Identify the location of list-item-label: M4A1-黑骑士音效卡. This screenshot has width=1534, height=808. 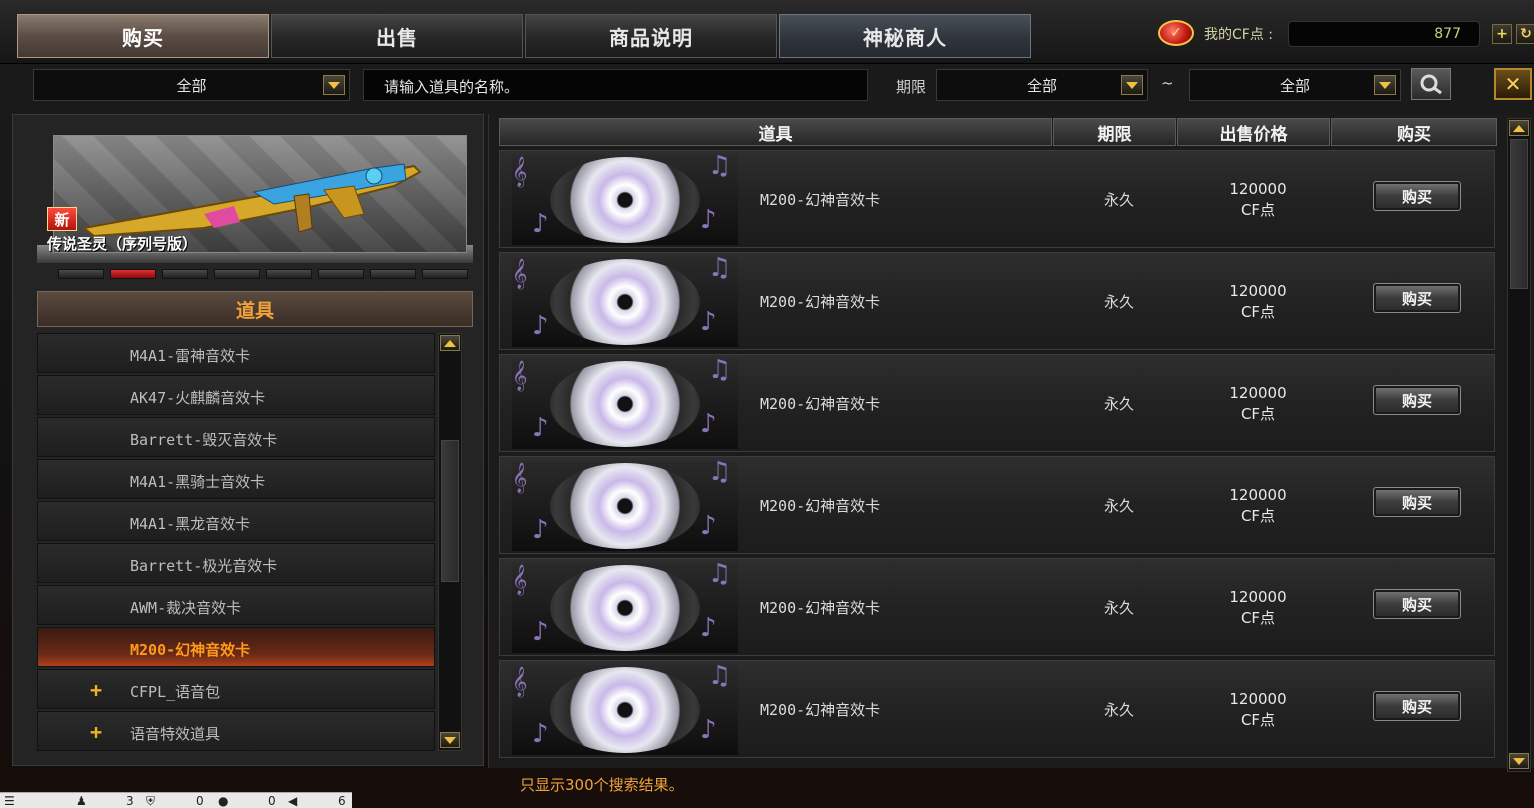
(198, 482).